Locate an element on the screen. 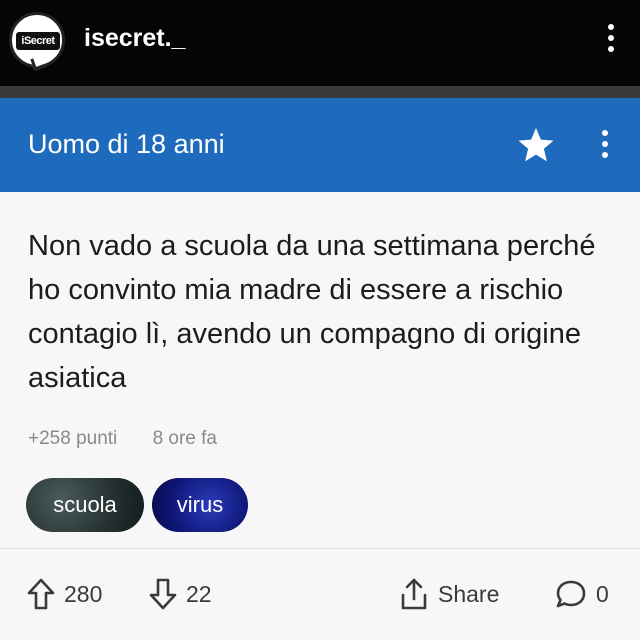 This screenshot has height=640, width=640. speech-bubble-tail is located at coordinates (38, 63).